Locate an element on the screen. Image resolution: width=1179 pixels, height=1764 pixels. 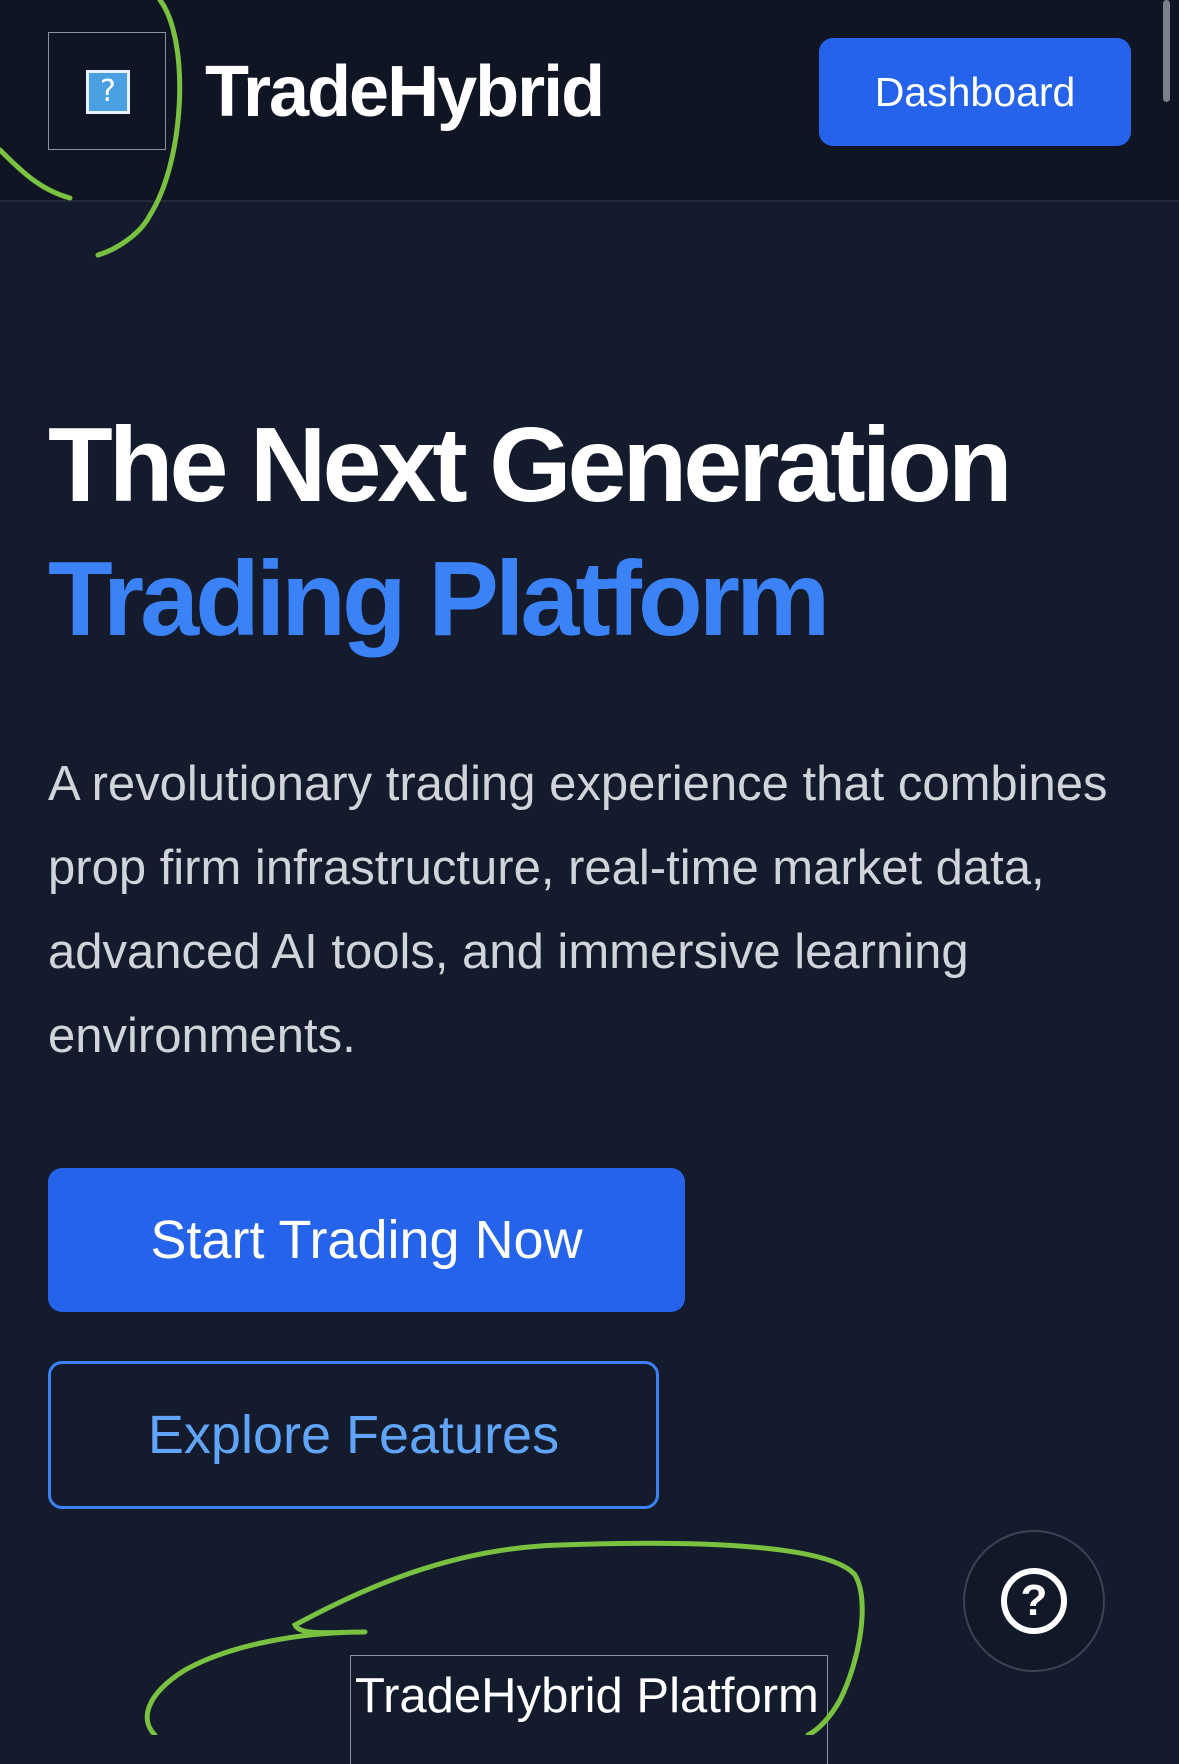
brand-name: TradeHybrid is located at coordinates (405, 92).